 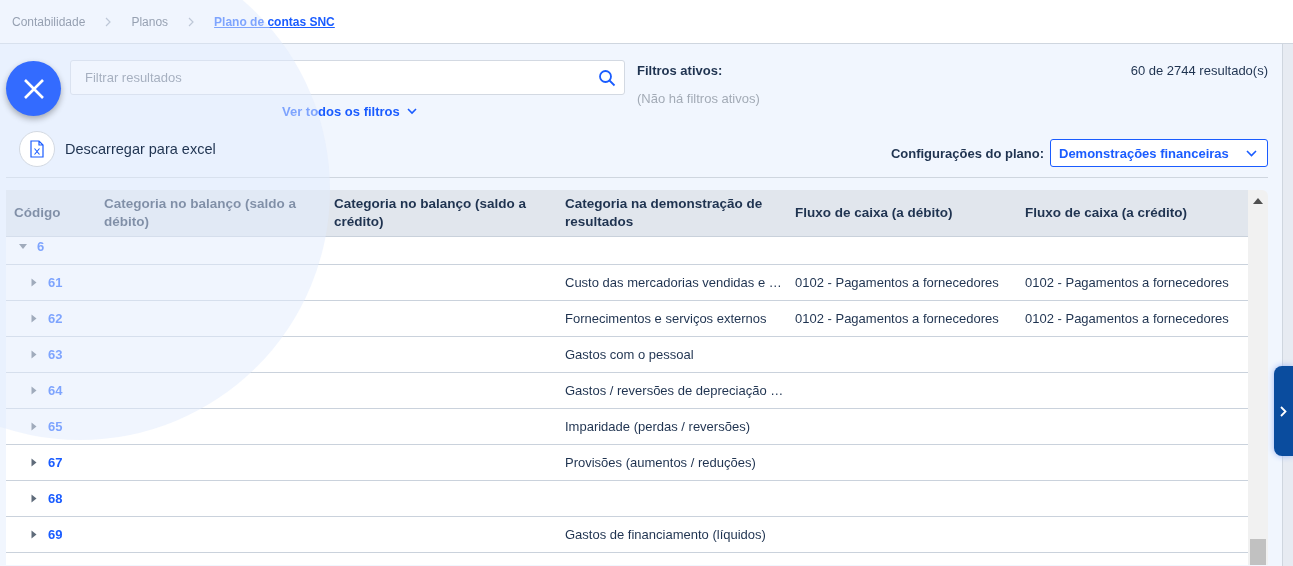 What do you see at coordinates (1258, 201) in the screenshot?
I see `scroll-up-icon` at bounding box center [1258, 201].